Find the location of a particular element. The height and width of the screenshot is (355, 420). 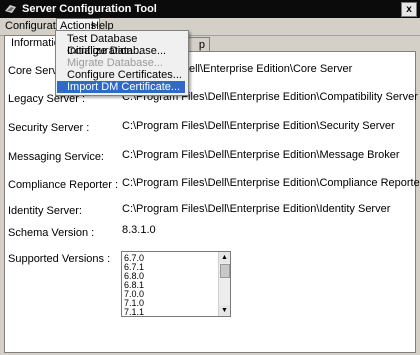

list-item: 7.1.1 is located at coordinates (134, 312).